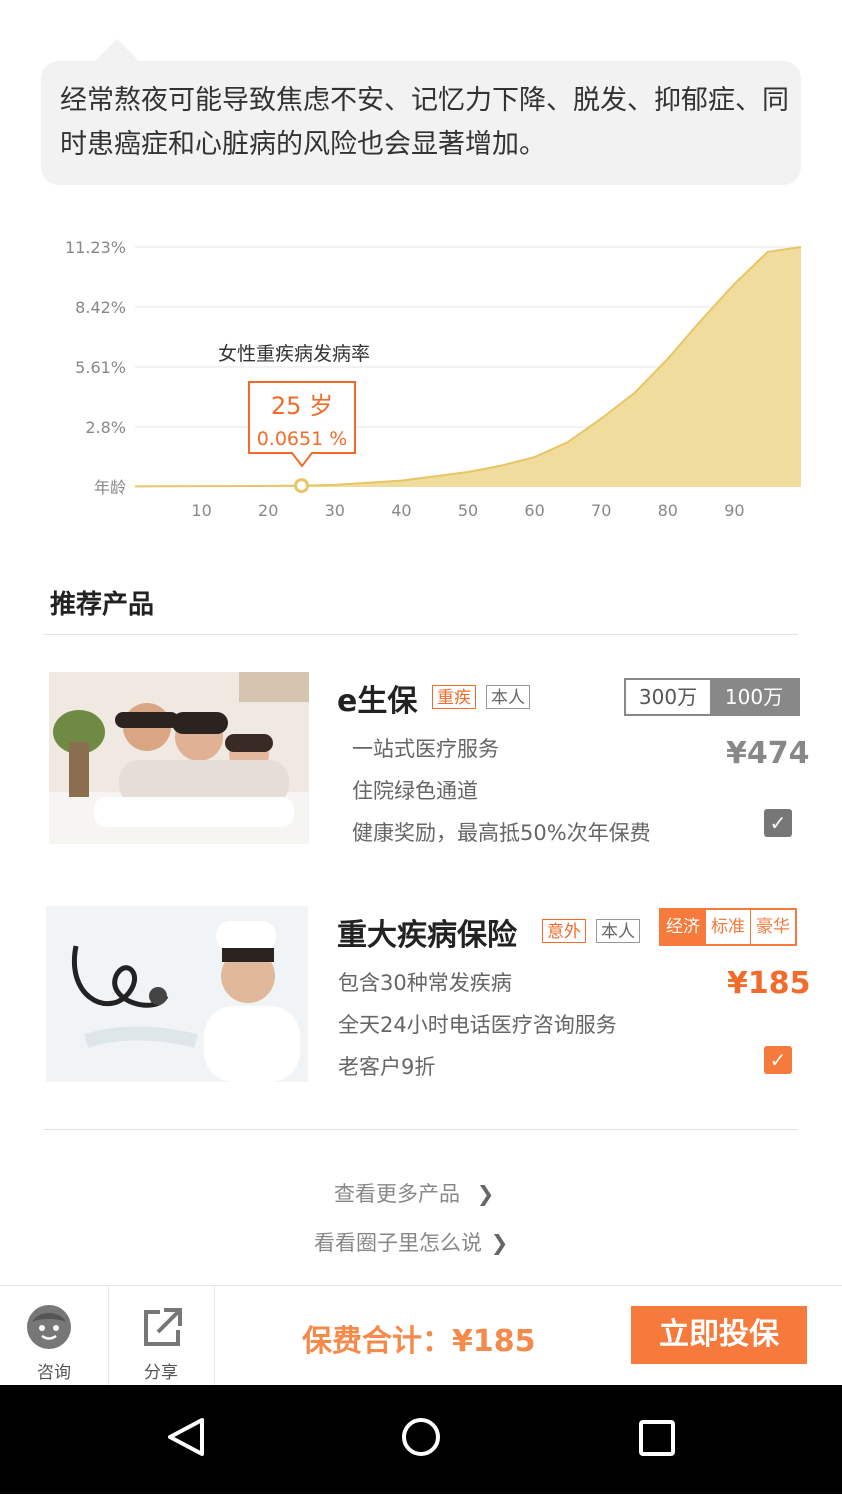  What do you see at coordinates (398, 1243) in the screenshot?
I see `circle-discussion-label: 看看圈子里怎么说` at bounding box center [398, 1243].